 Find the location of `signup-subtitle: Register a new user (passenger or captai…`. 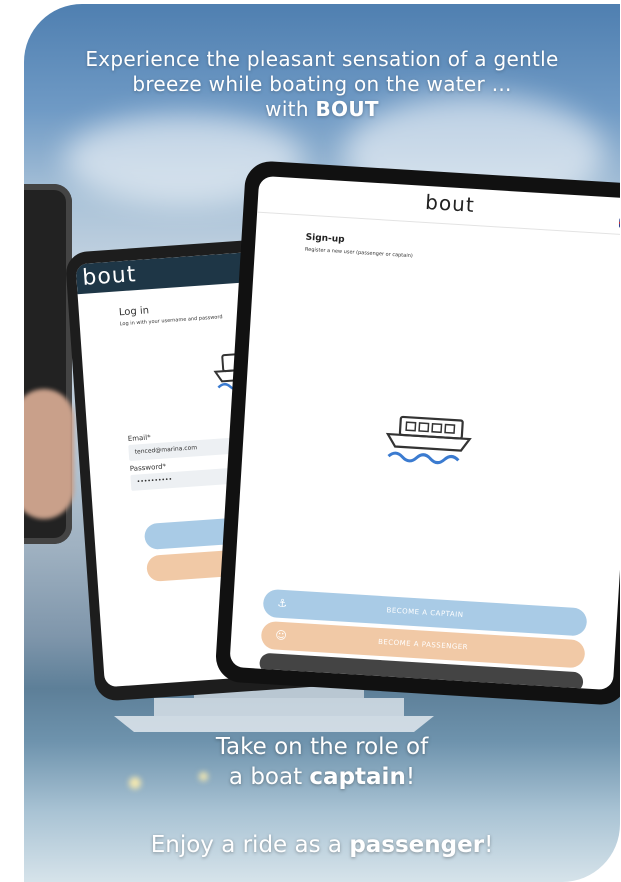

signup-subtitle: Register a new user (passenger or captai… is located at coordinates (358, 253).